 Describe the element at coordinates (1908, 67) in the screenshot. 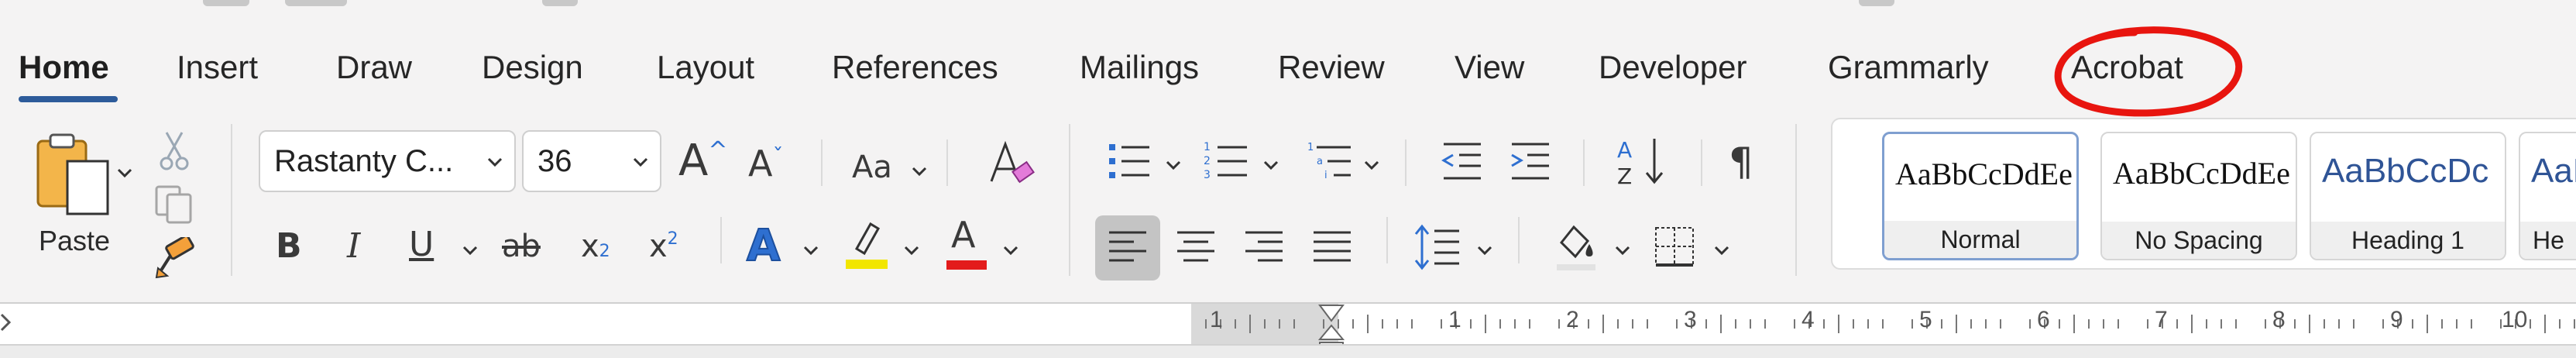

I see `tab-grammarly: Grammarly` at that location.